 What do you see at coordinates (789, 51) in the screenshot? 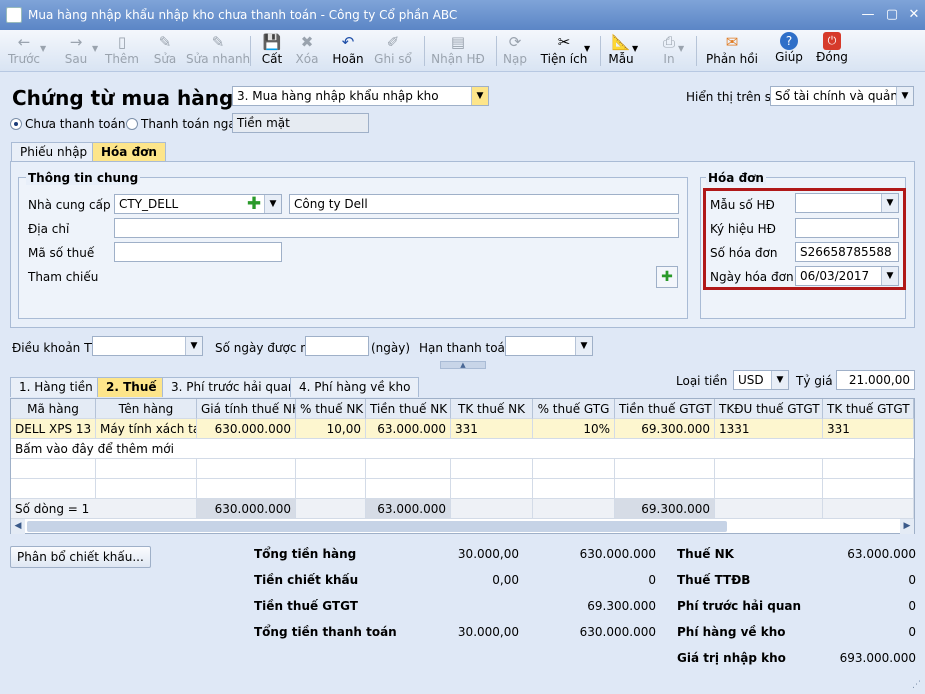
I see `help-button: ? Giúp` at bounding box center [789, 51].